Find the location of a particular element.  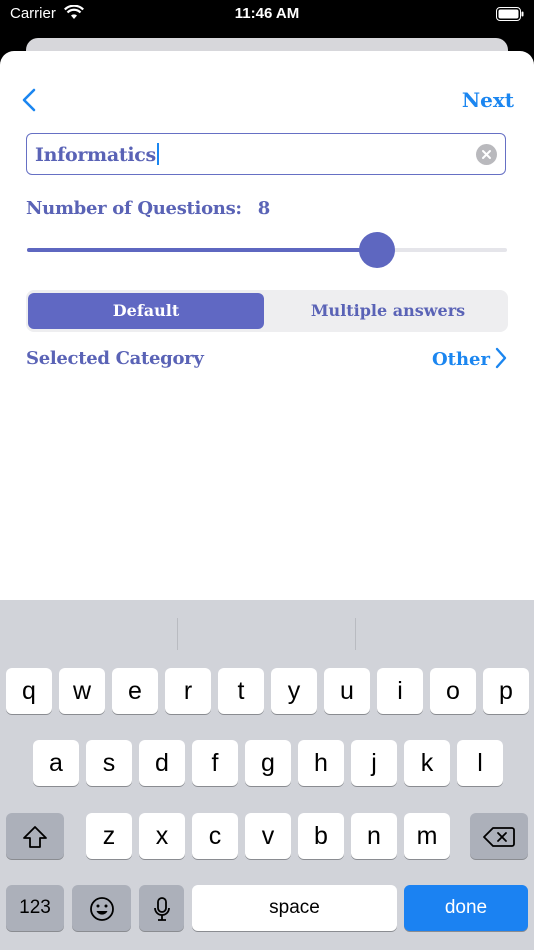

emoji-key is located at coordinates (101, 908).